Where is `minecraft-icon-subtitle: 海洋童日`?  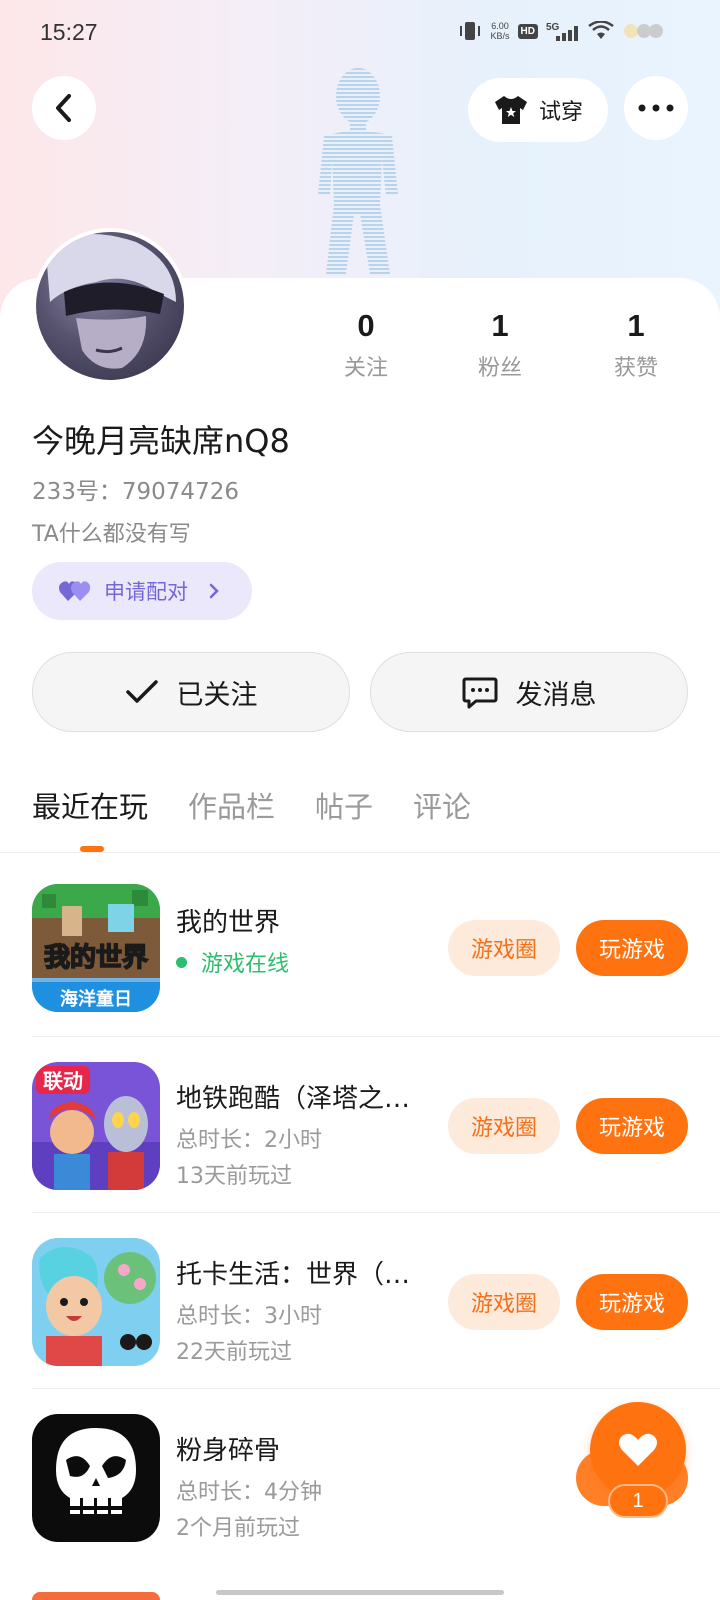 minecraft-icon-subtitle: 海洋童日 is located at coordinates (96, 999).